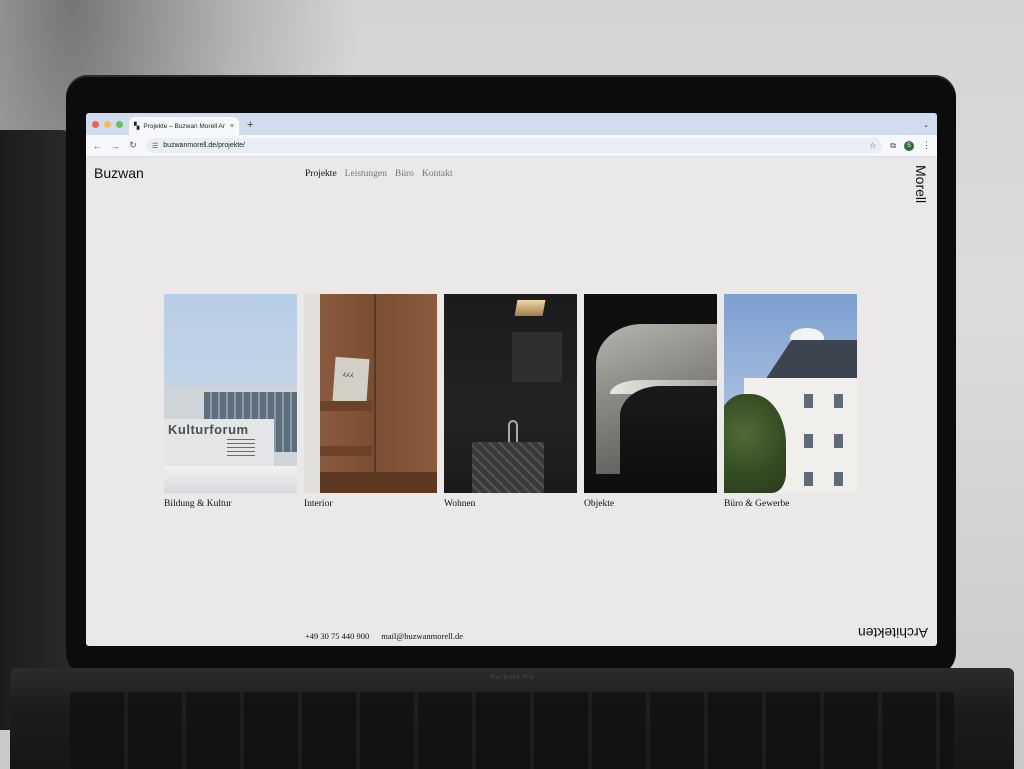 The image size is (1024, 769). Describe the element at coordinates (208, 429) in the screenshot. I see `image-sign-text: Kulturforum` at that location.